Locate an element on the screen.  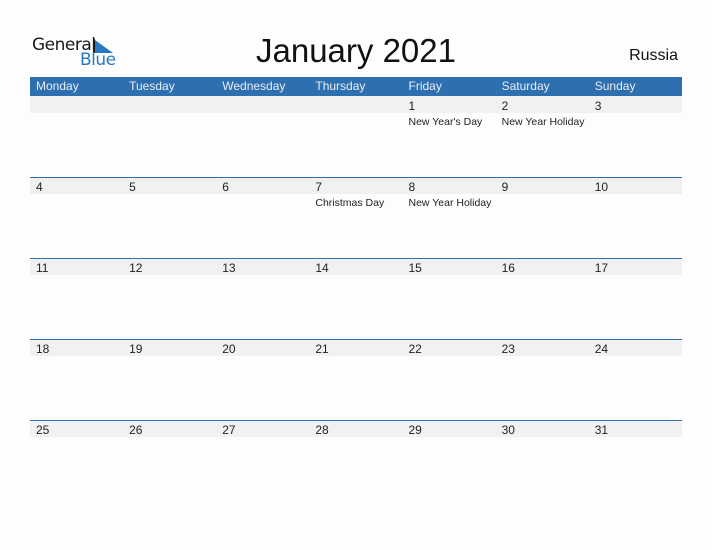
day-number: 3 is located at coordinates (598, 106).